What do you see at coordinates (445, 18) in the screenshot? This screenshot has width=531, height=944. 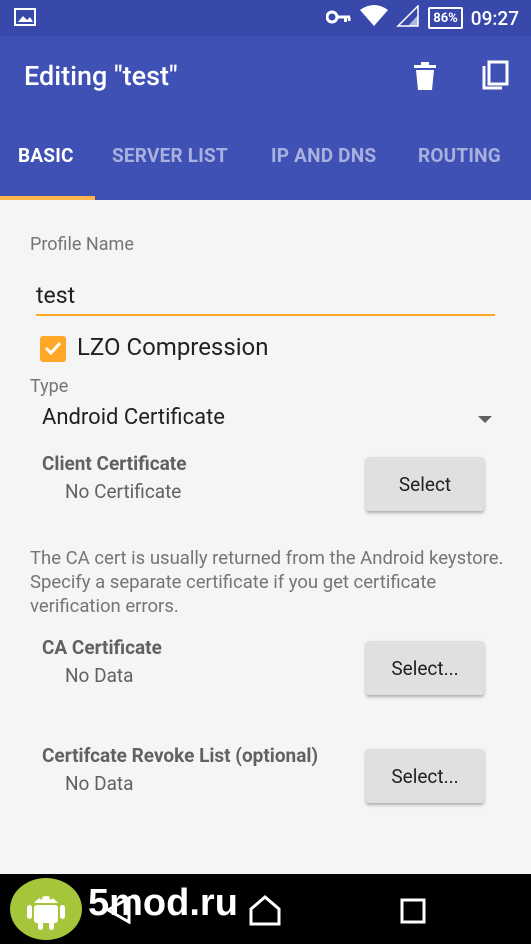 I see `battery-indicator: 86%` at bounding box center [445, 18].